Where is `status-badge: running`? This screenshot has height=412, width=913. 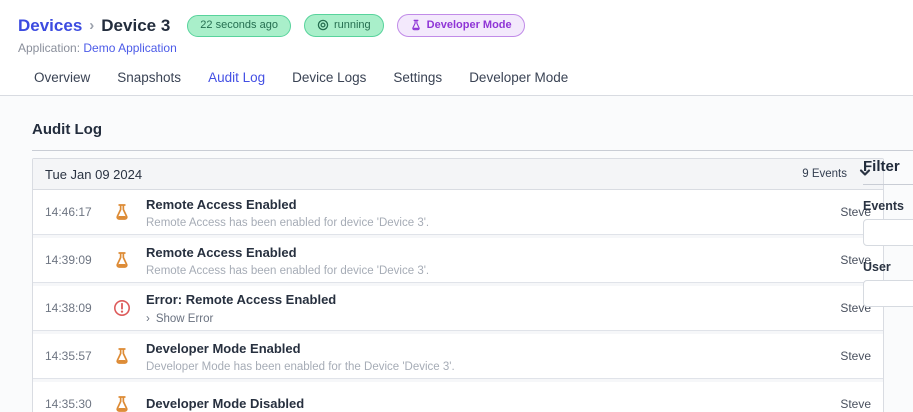
status-badge: running is located at coordinates (343, 25).